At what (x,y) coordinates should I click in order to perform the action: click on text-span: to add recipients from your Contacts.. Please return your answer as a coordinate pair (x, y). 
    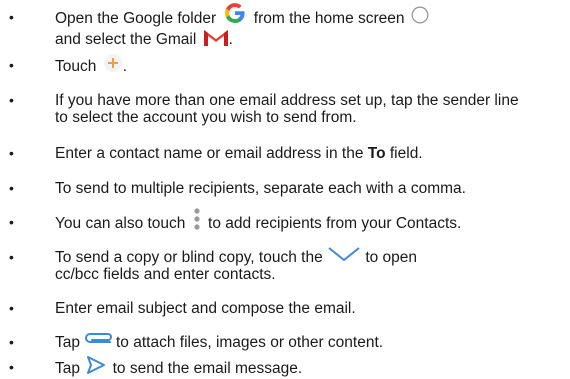
    Looking at the image, I should click on (335, 224).